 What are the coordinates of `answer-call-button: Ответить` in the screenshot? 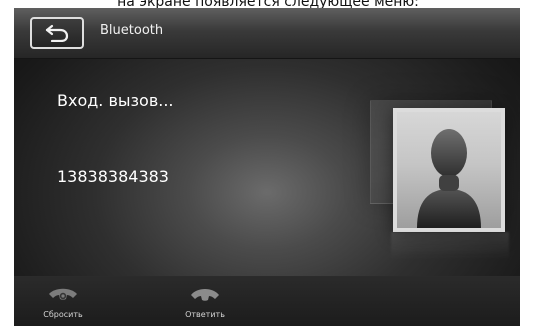 It's located at (205, 301).